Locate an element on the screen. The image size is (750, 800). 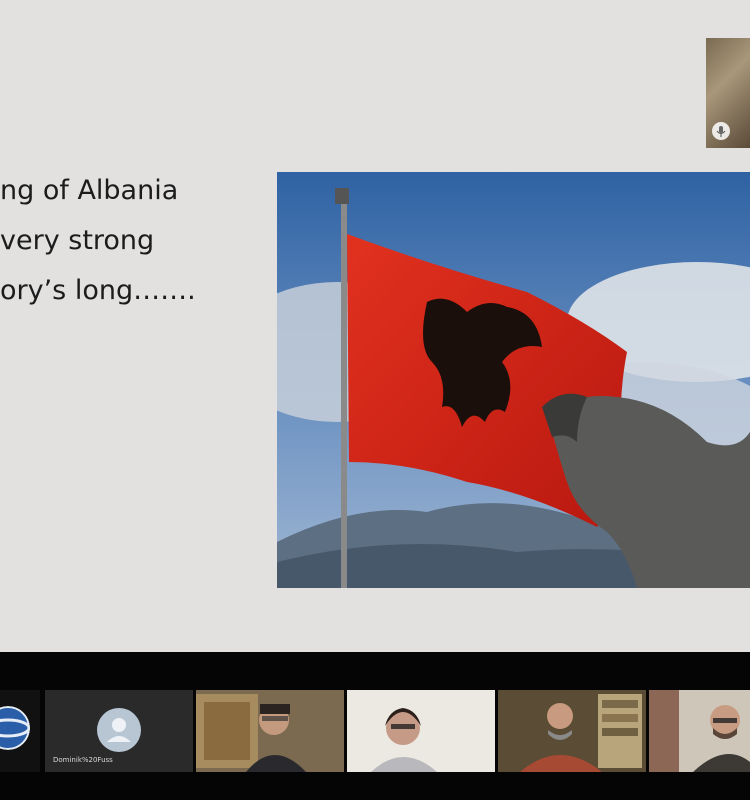
slide-text-line-2: very strong is located at coordinates (77, 240).